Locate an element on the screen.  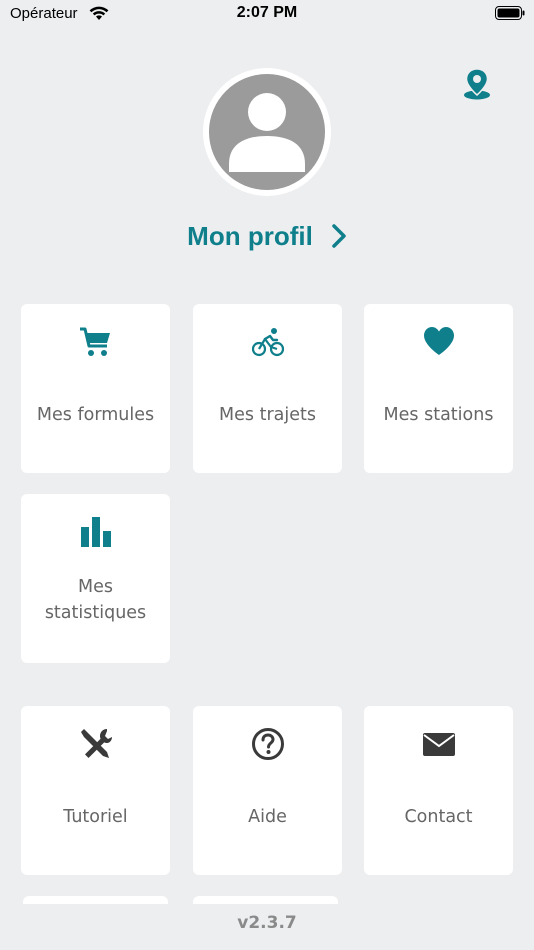
user-avatar-icon is located at coordinates (267, 132).